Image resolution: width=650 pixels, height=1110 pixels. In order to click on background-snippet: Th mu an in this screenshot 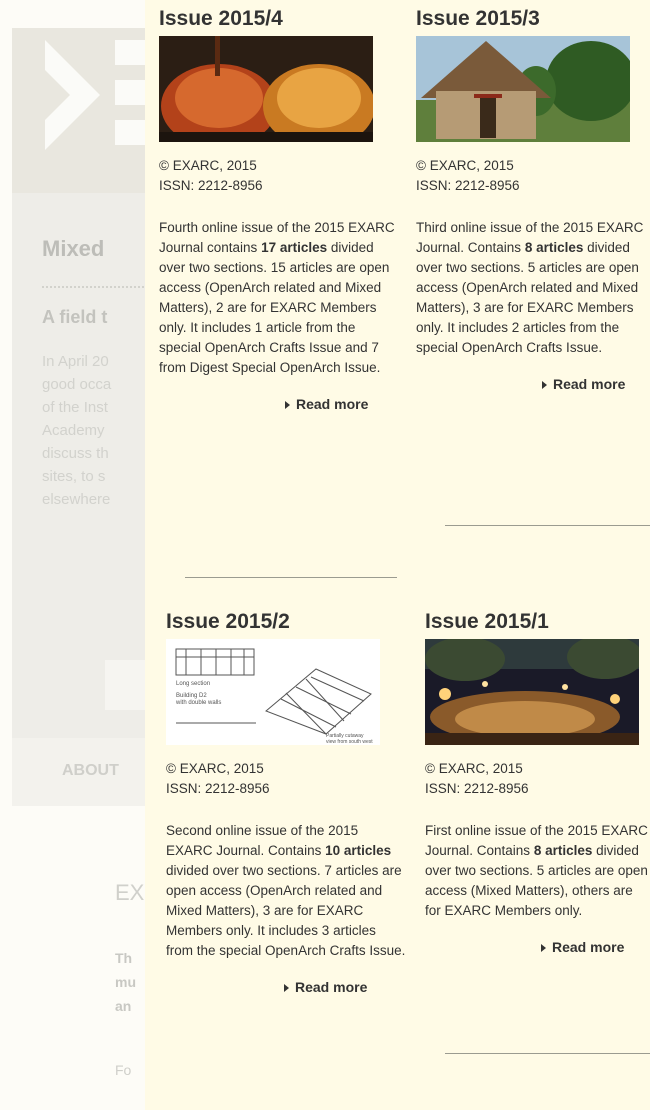, I will do `click(125, 982)`.